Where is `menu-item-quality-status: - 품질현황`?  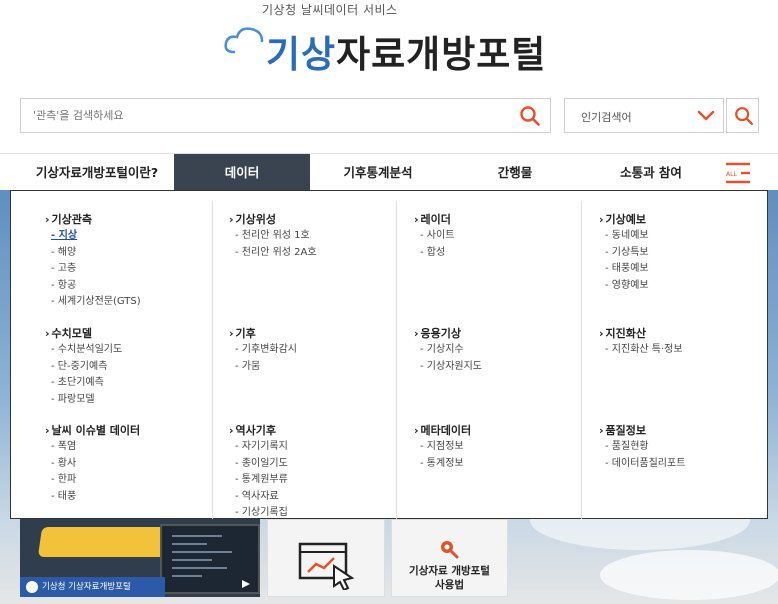 menu-item-quality-status: - 품질현황 is located at coordinates (642, 447).